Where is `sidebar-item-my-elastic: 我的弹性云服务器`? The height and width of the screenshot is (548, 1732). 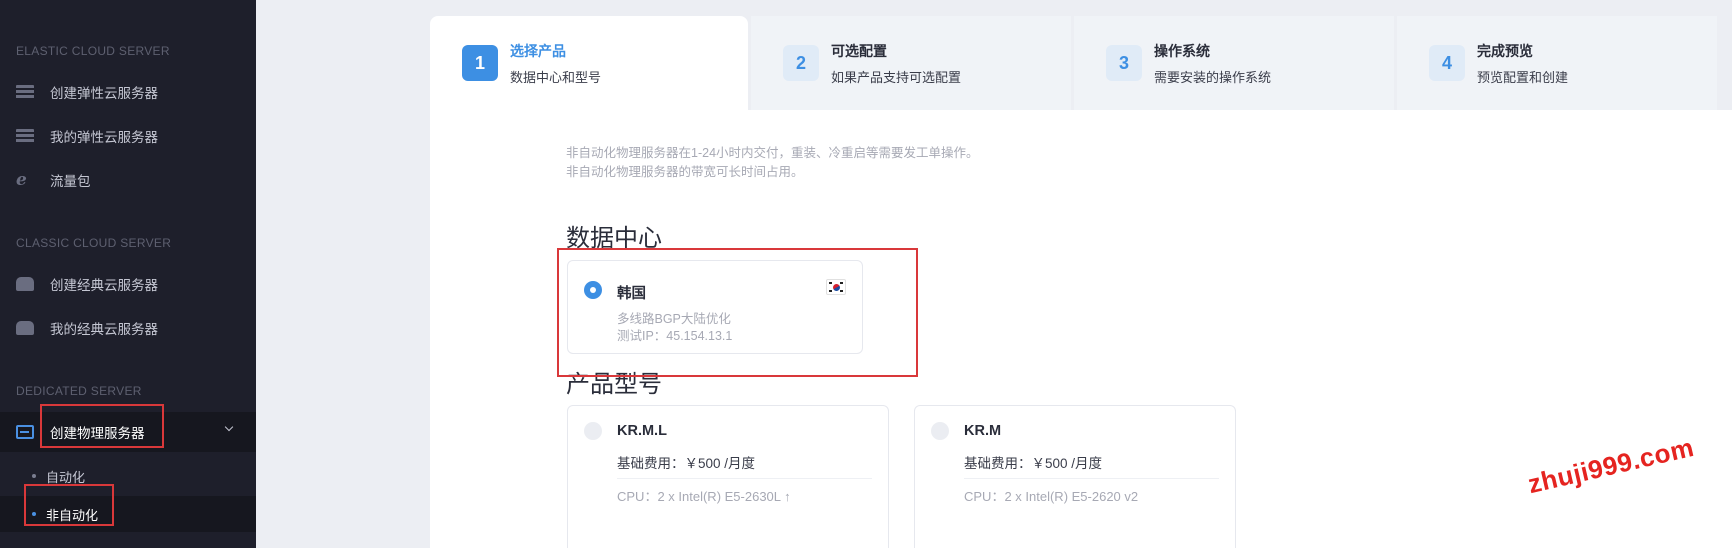
sidebar-item-my-elastic: 我的弹性云服务器 is located at coordinates (128, 136).